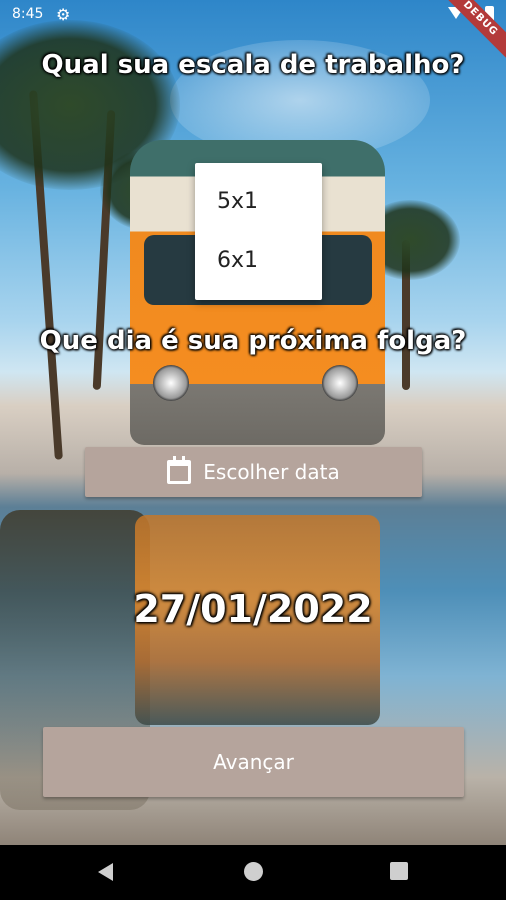  What do you see at coordinates (63, 14) in the screenshot?
I see `gear-icon: ⚙` at bounding box center [63, 14].